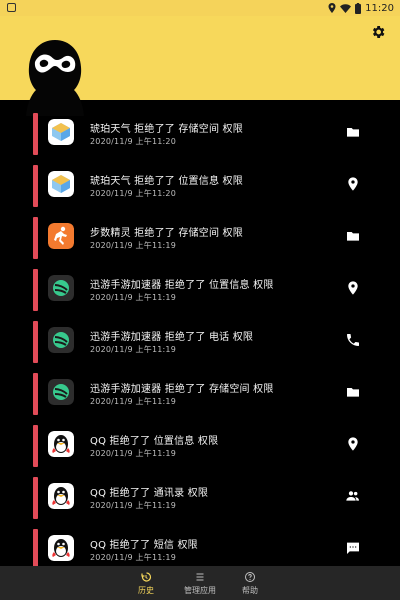 The width and height of the screenshot is (400, 600). What do you see at coordinates (200, 8) in the screenshot?
I see `status-bar: 11:20` at bounding box center [200, 8].